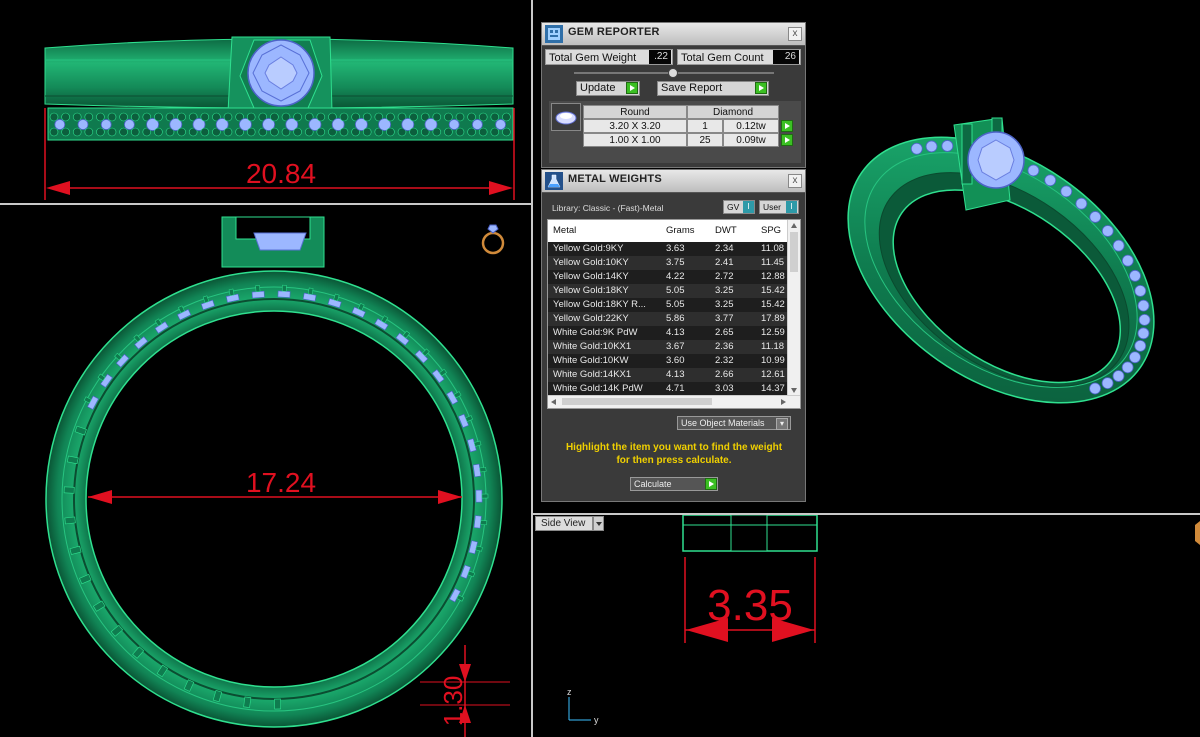 Image resolution: width=1200 pixels, height=737 pixels. Describe the element at coordinates (711, 484) in the screenshot. I see `calculate-go-icon` at that location.